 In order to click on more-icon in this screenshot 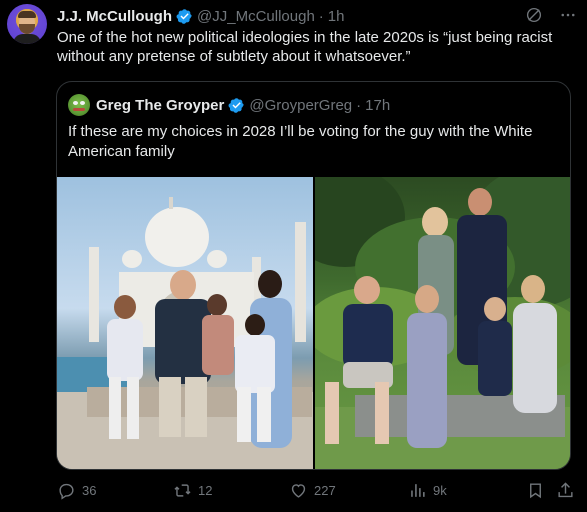, I will do `click(568, 15)`.